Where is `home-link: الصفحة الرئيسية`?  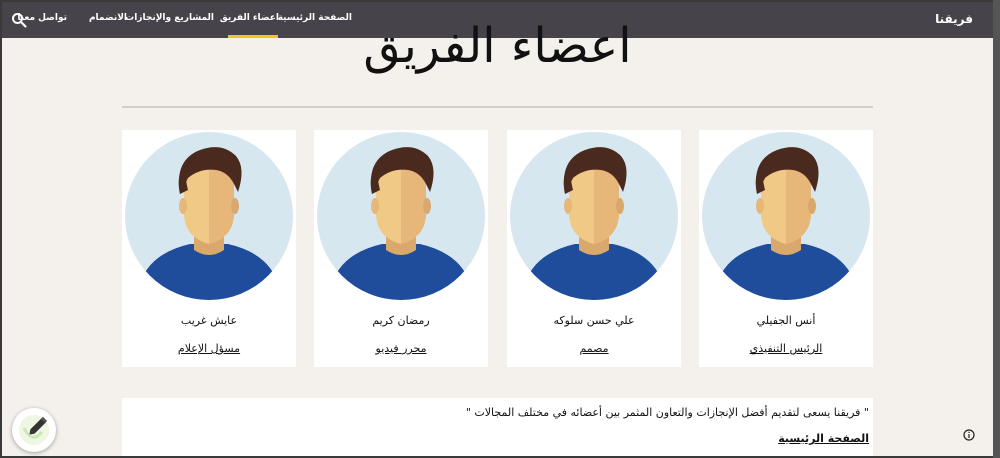
home-link: الصفحة الرئيسية is located at coordinates (823, 438).